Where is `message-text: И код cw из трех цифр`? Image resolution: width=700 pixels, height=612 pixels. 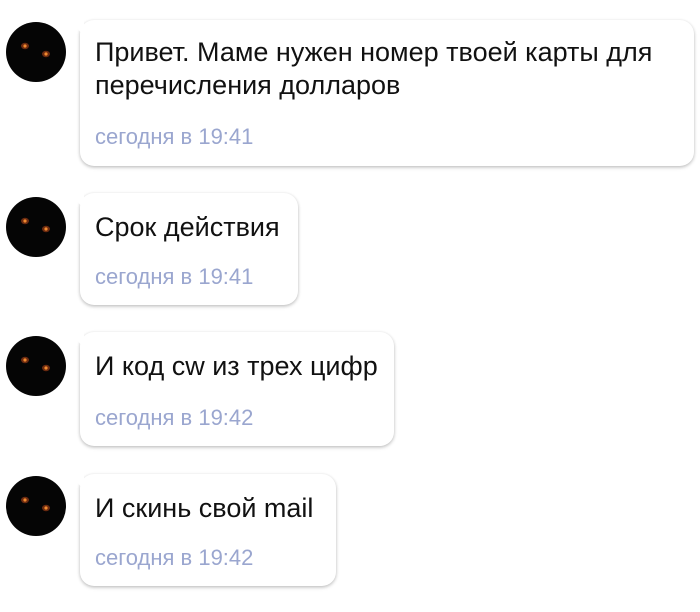
message-text: И код cw из трех цифр is located at coordinates (236, 366).